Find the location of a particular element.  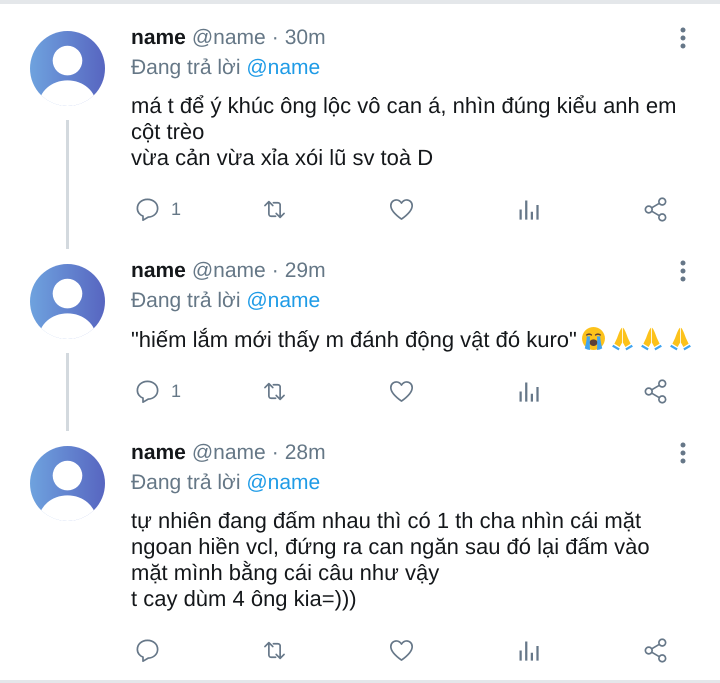

tweet-text: "hiếm lắm mới thấy m đánh động vật đó kuro" is located at coordinates (354, 339).